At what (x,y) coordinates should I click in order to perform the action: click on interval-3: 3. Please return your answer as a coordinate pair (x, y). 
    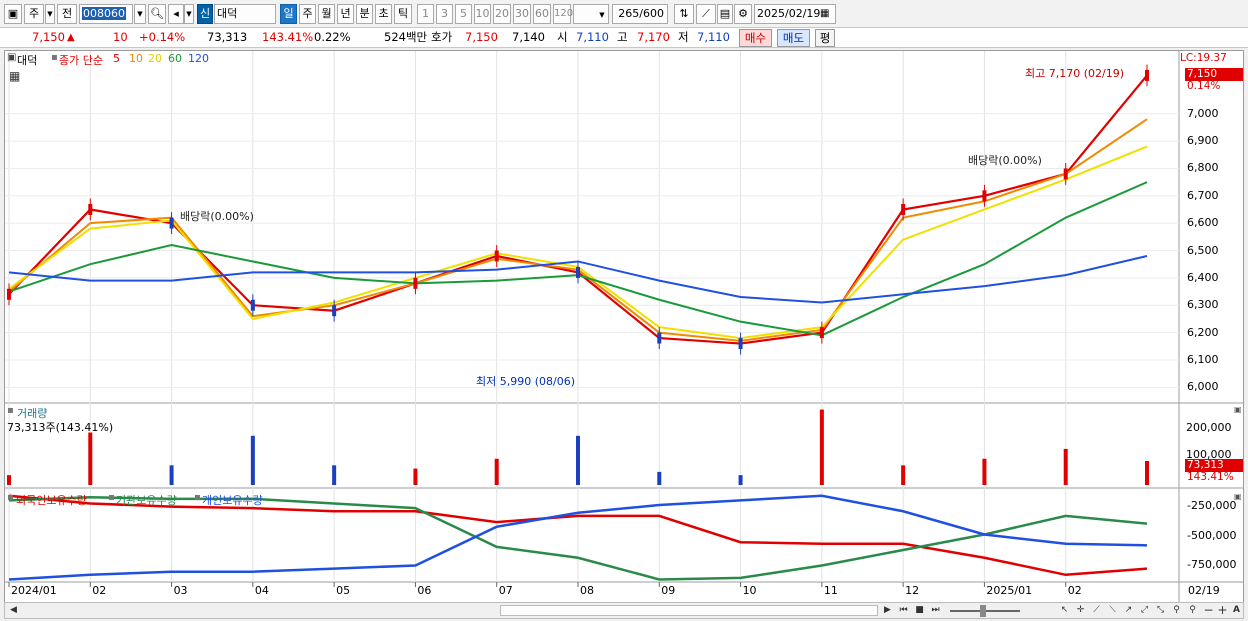
    Looking at the image, I should click on (444, 14).